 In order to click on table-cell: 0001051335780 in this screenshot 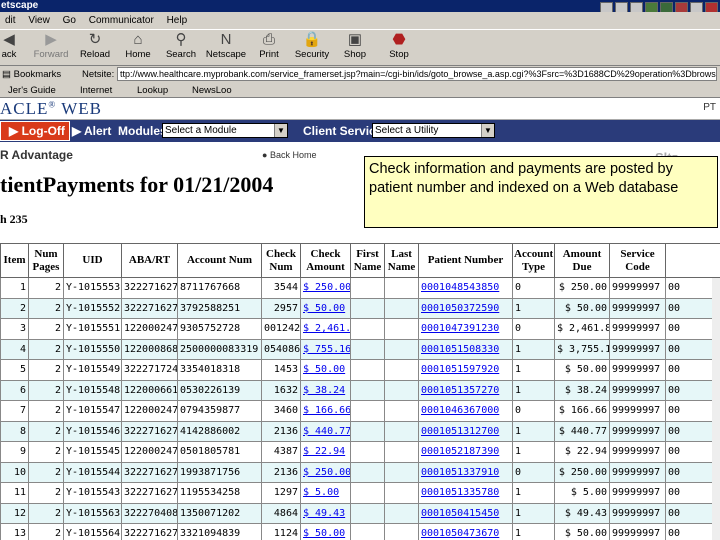, I will do `click(465, 493)`.